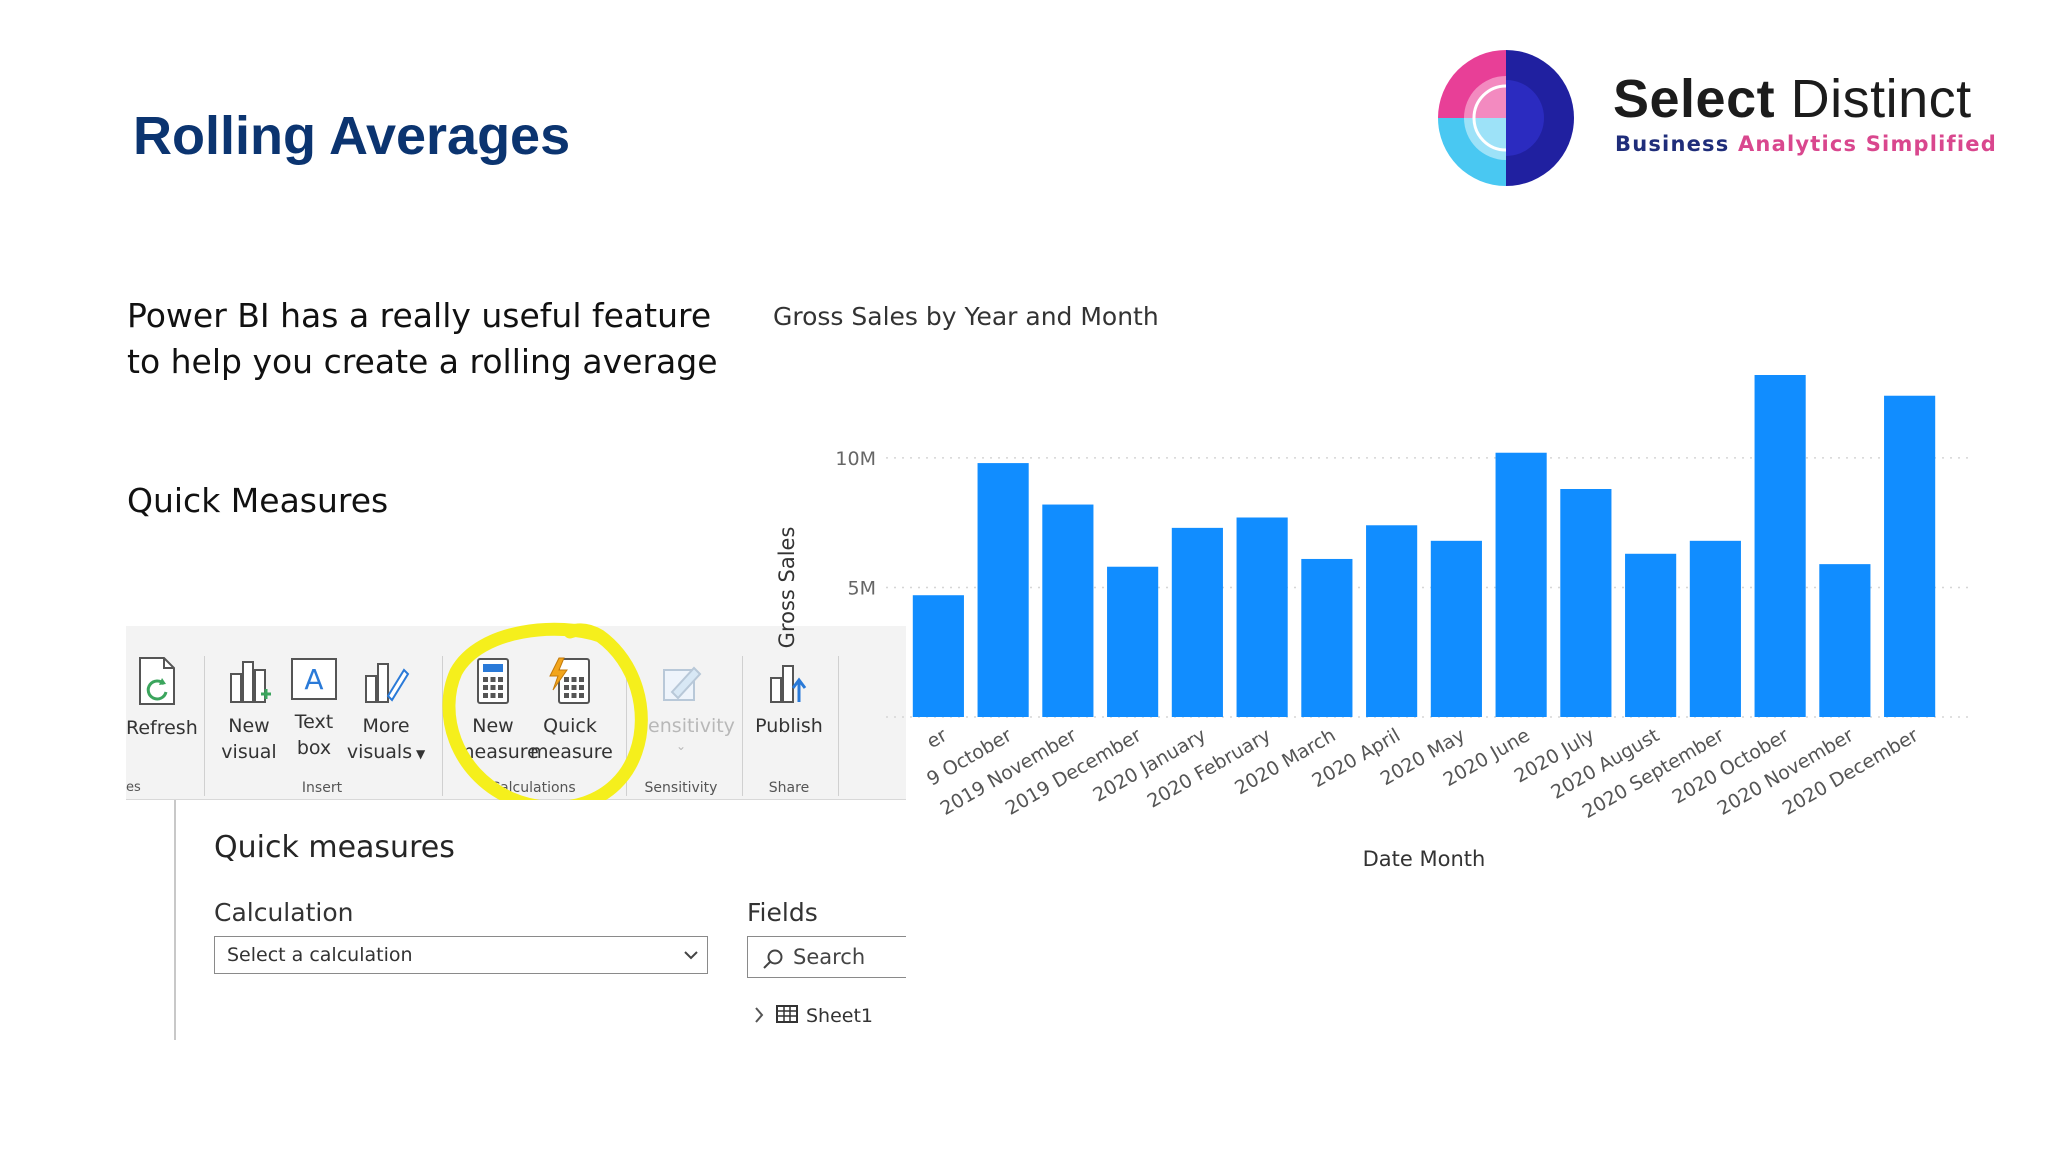 The height and width of the screenshot is (1152, 2048). What do you see at coordinates (840, 1016) in the screenshot?
I see `tree-item-label: Sheet1` at bounding box center [840, 1016].